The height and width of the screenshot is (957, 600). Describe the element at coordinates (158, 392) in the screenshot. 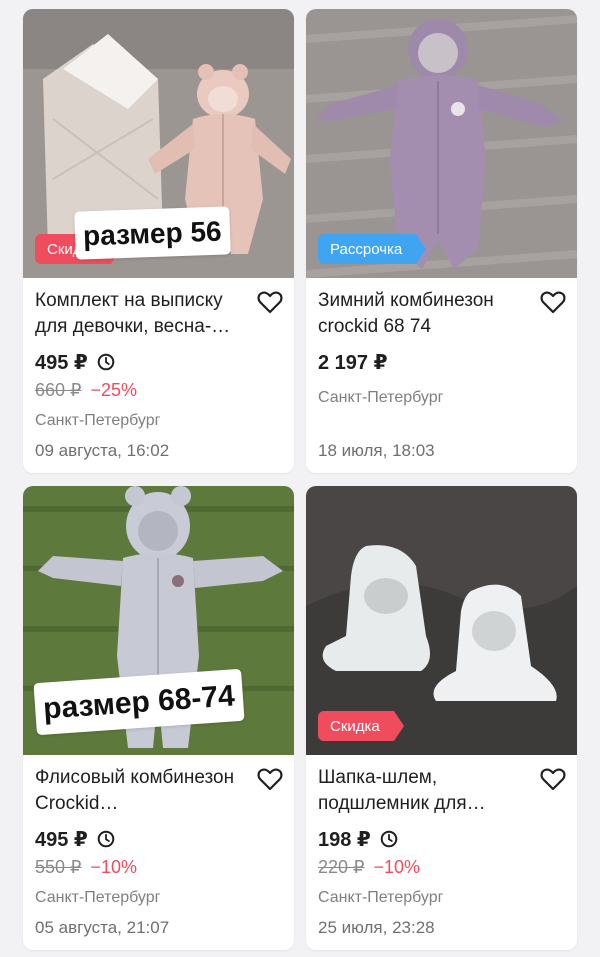

I see `old-price-row: 660 ₽ −25%` at that location.